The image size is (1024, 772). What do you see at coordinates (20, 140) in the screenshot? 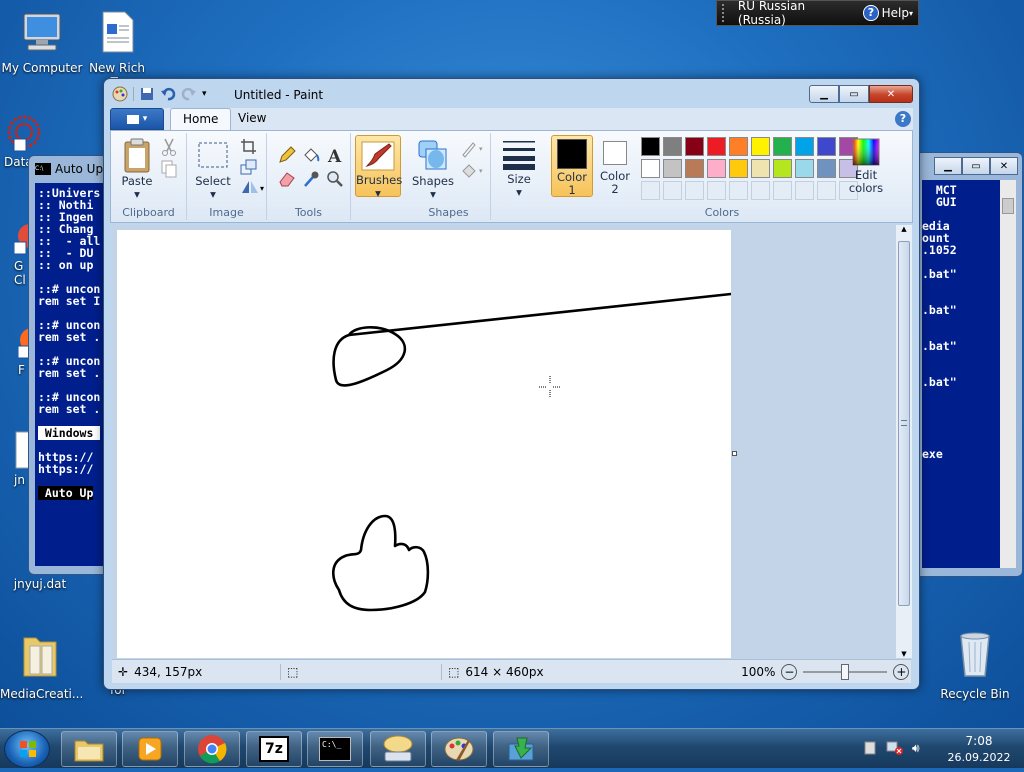
I see `desktop-icon-data: Data` at bounding box center [20, 140].